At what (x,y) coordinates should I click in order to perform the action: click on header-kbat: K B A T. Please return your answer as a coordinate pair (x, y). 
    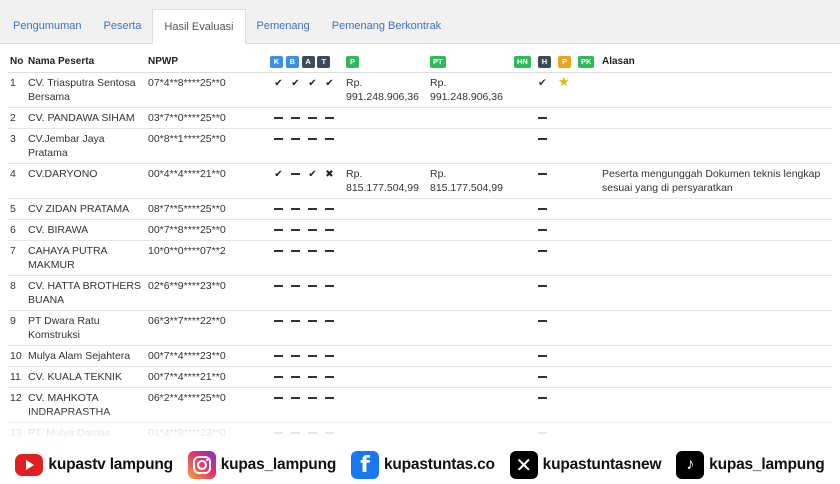
    Looking at the image, I should click on (306, 62).